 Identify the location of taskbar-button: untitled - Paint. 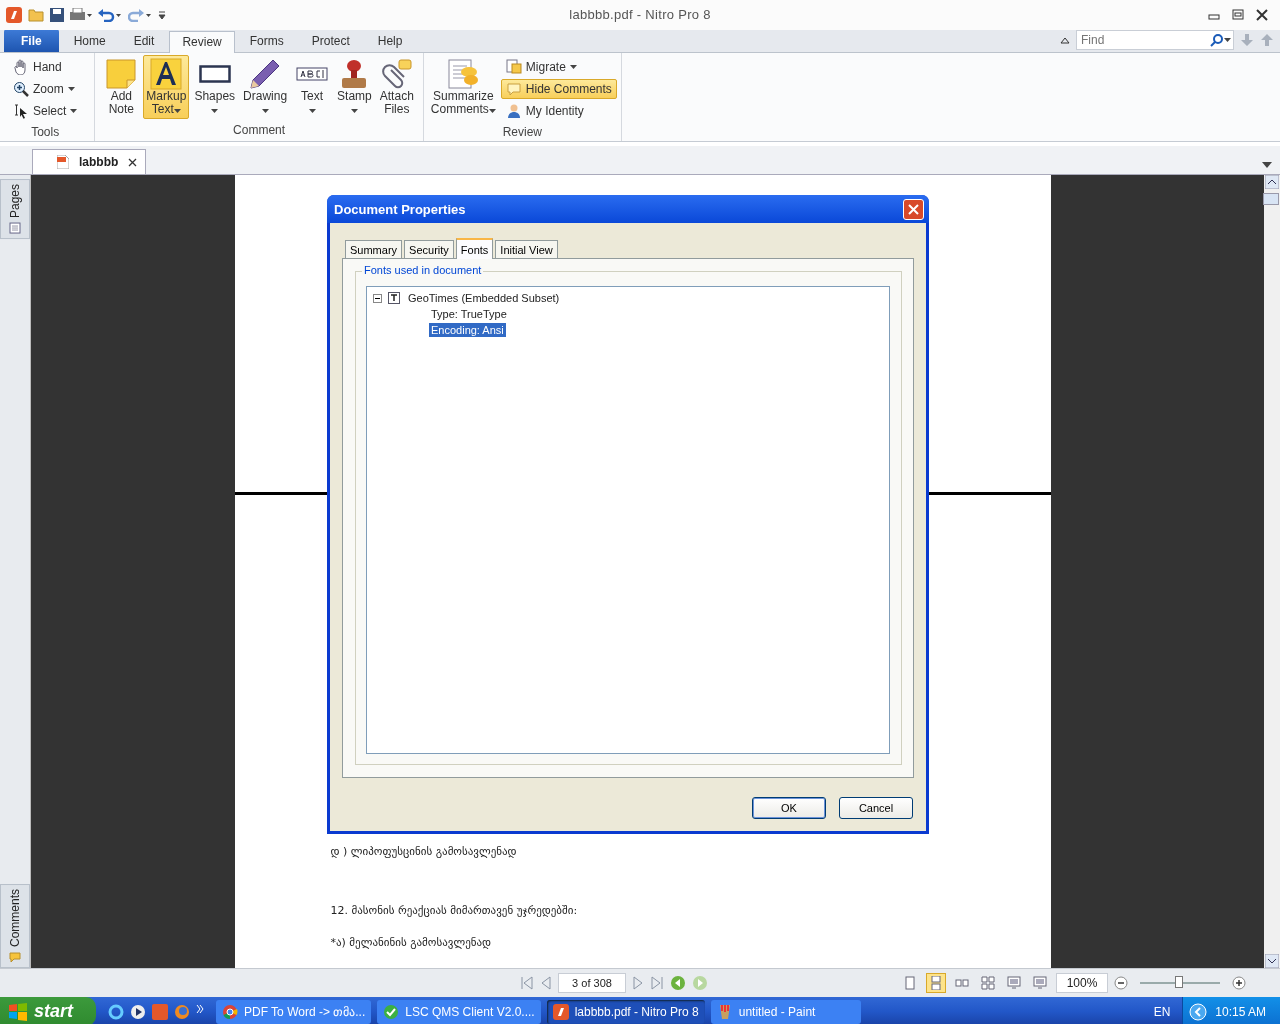
(785, 1011).